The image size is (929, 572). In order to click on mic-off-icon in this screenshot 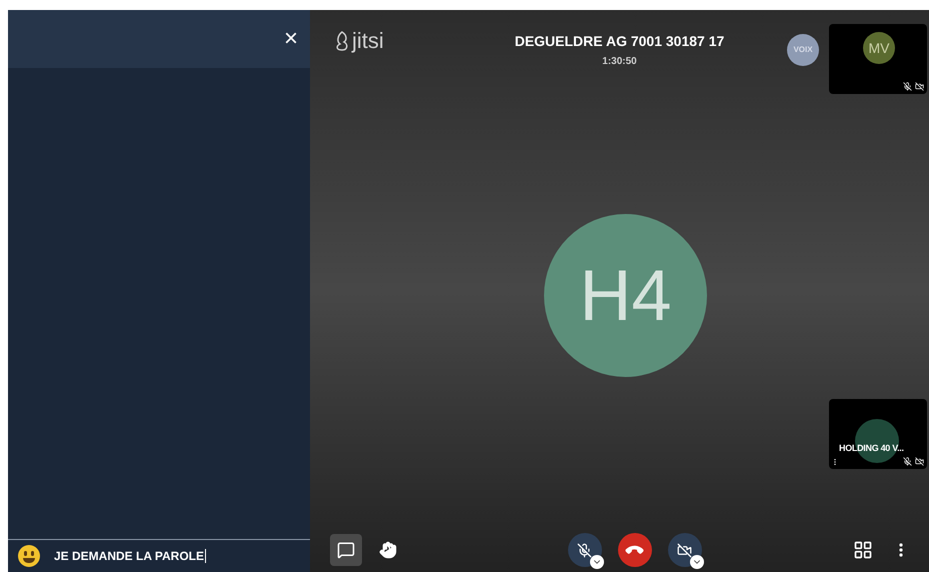, I will do `click(584, 550)`.